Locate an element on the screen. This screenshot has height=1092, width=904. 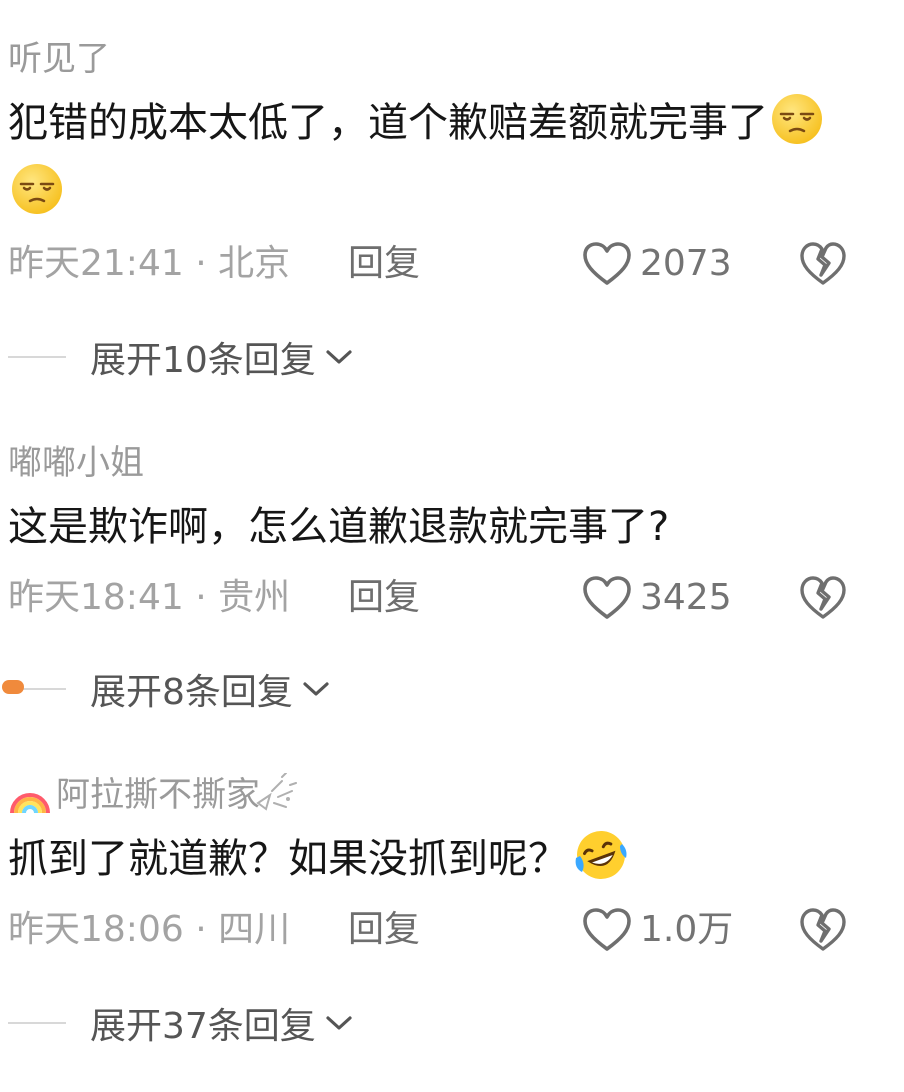
expand-replies-label: 展开37条回复 is located at coordinates (203, 1026).